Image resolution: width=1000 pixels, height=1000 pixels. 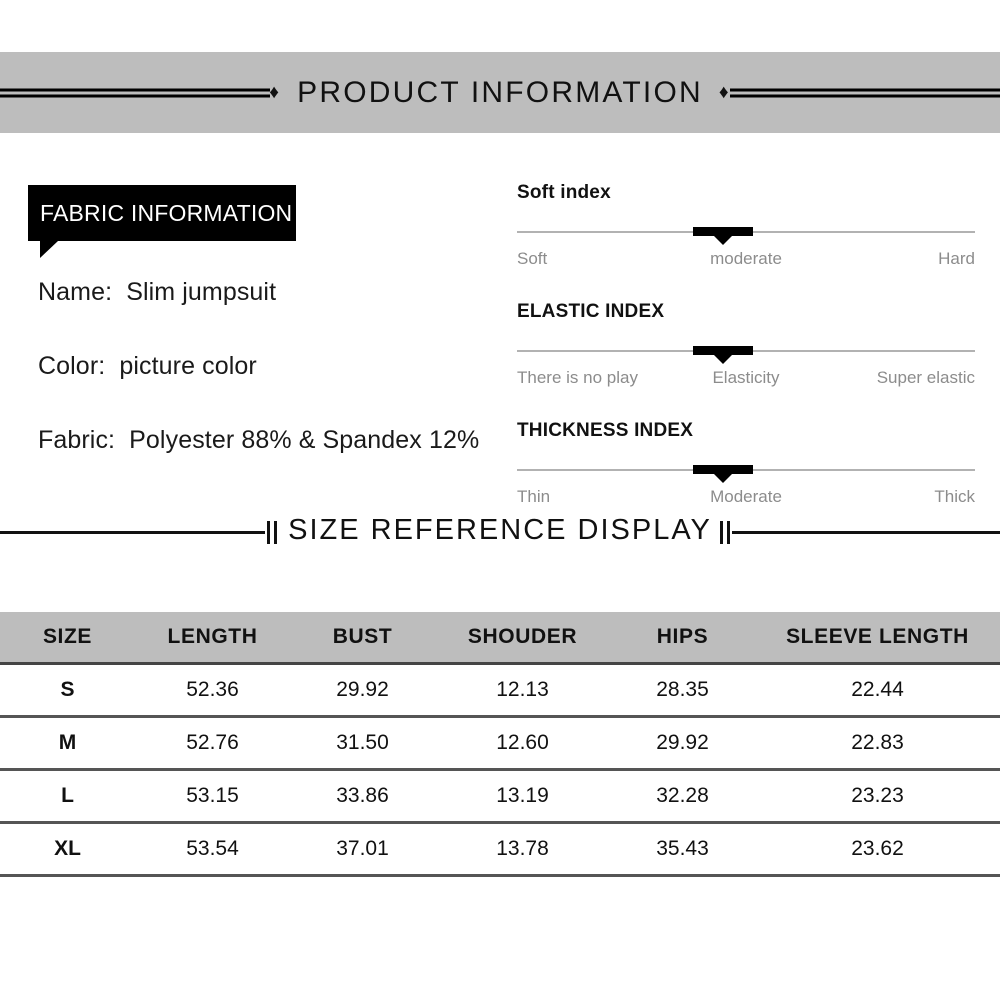 What do you see at coordinates (212, 638) in the screenshot?
I see `column-header-length: LENGTH` at bounding box center [212, 638].